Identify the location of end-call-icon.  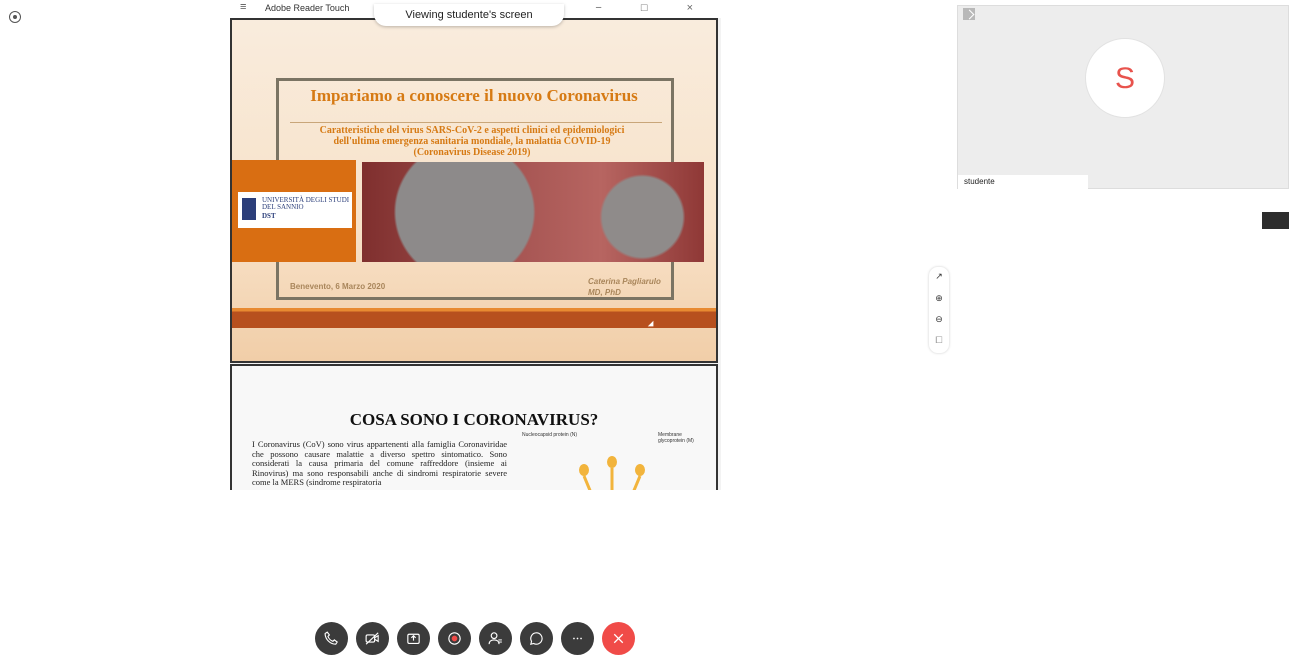
(618, 638).